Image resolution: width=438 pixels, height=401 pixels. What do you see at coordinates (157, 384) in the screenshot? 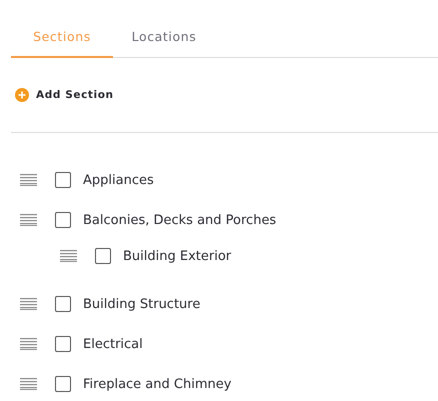
I see `section-label: Fireplace and Chimney` at bounding box center [157, 384].